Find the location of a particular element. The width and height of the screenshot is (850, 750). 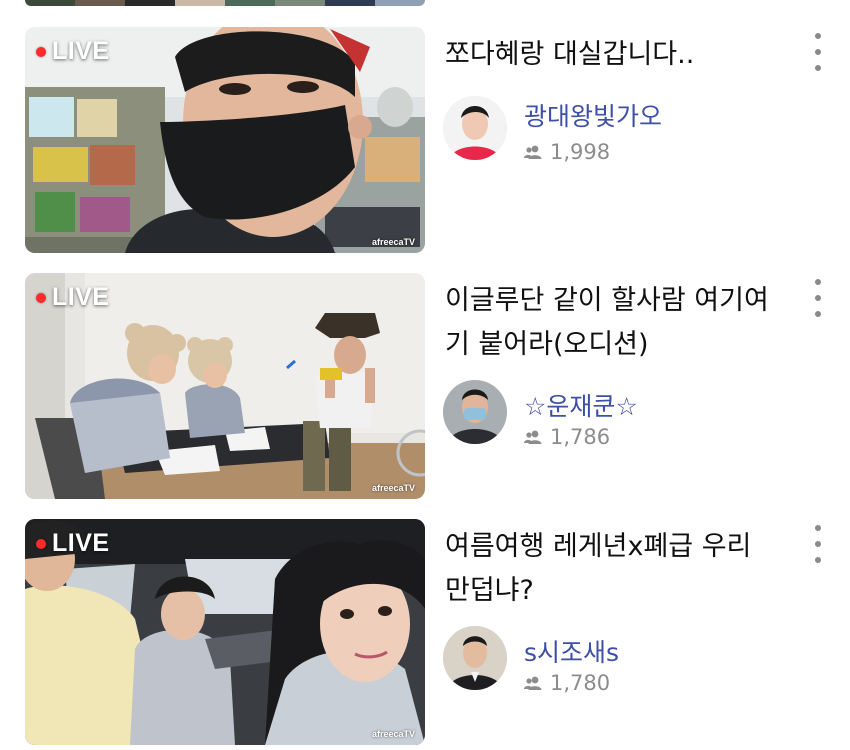

viewer-count: 1,780 is located at coordinates (567, 683).